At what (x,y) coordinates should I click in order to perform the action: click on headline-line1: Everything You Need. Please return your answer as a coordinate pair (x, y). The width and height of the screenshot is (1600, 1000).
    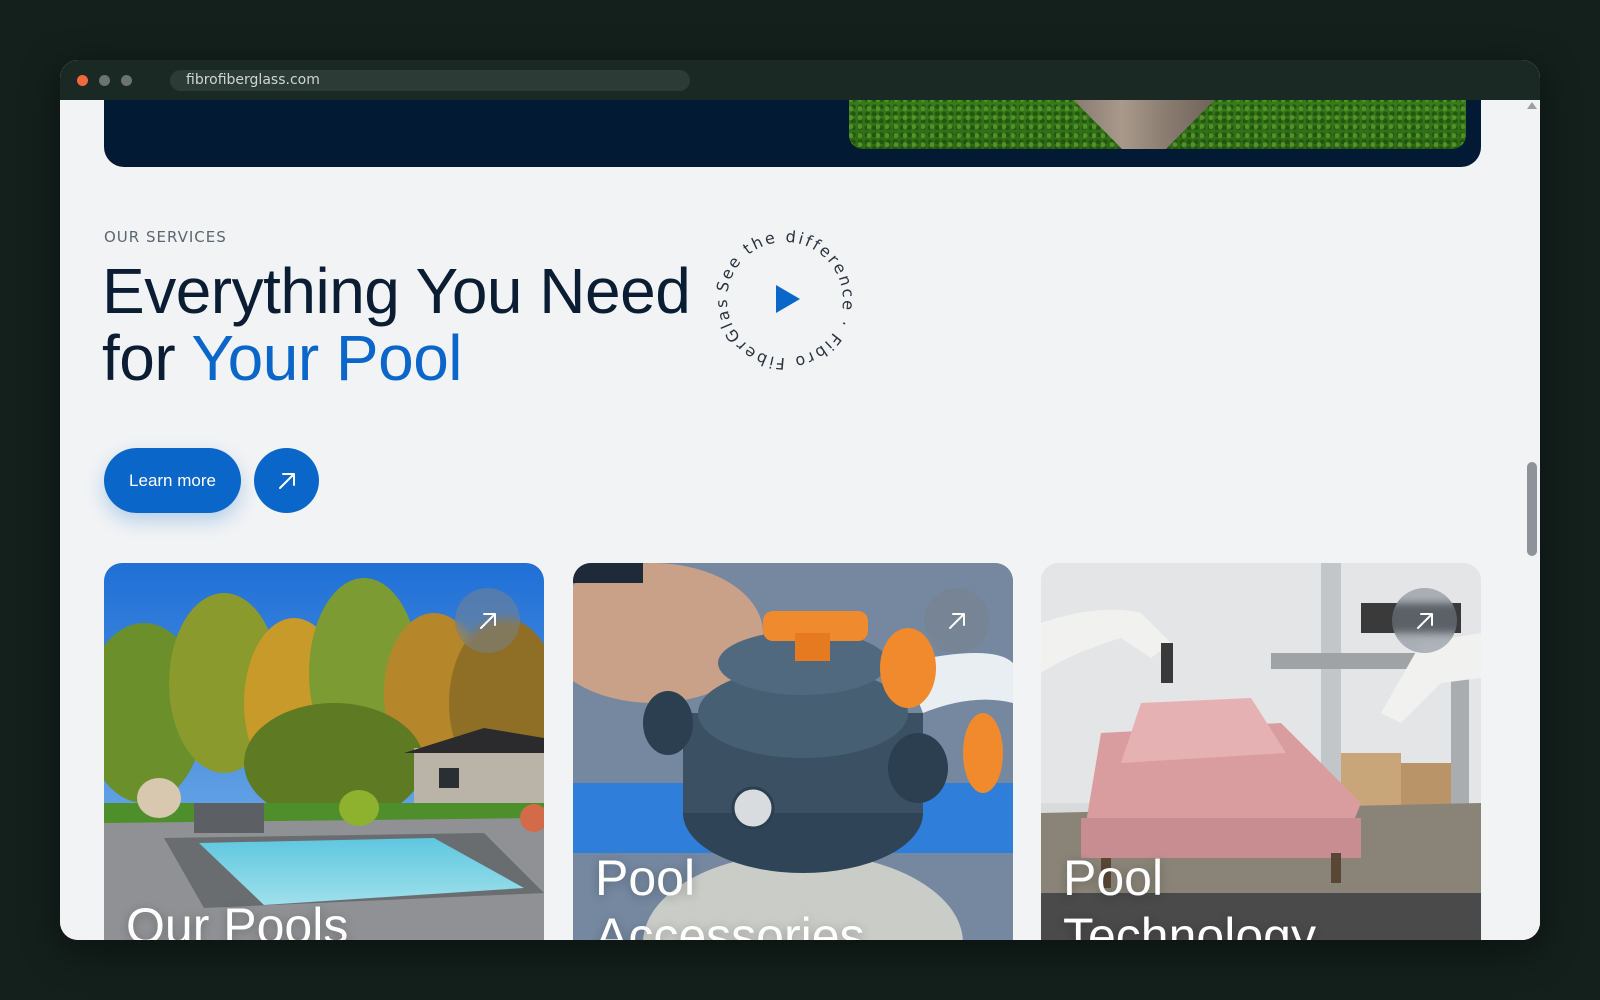
    Looking at the image, I should click on (396, 291).